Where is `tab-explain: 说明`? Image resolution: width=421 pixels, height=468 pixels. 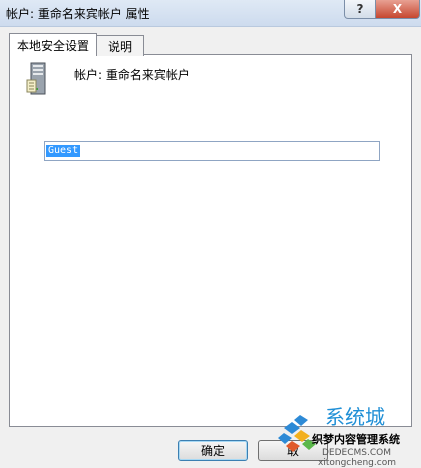 tab-explain: 说明 is located at coordinates (120, 45).